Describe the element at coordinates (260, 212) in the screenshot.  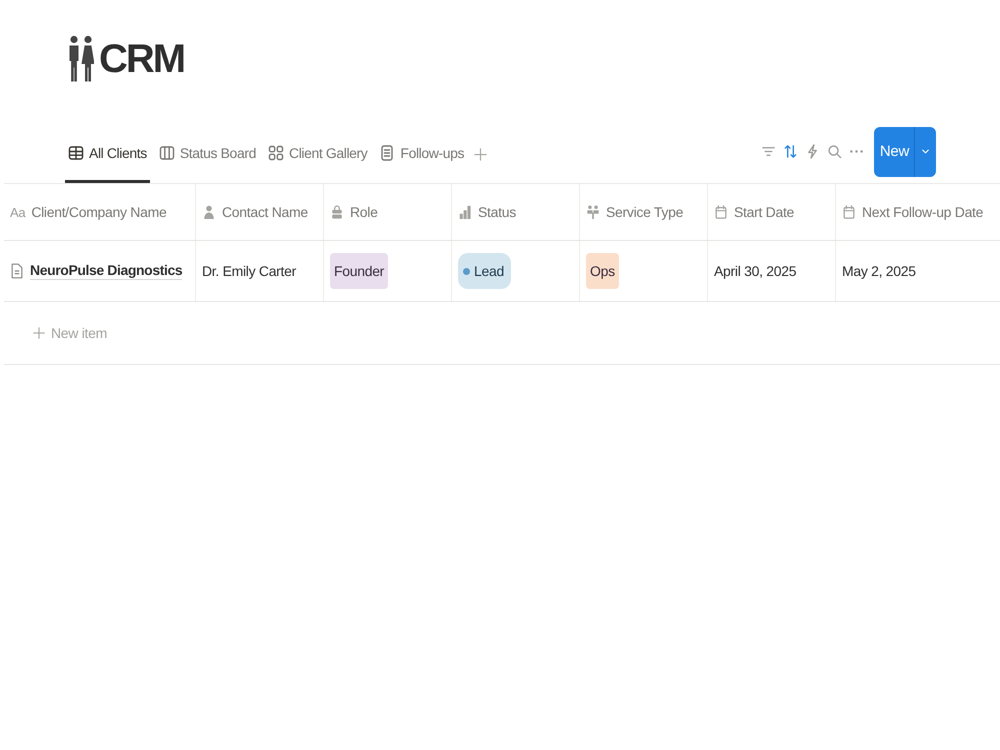
I see `column-header: Contact Name` at that location.